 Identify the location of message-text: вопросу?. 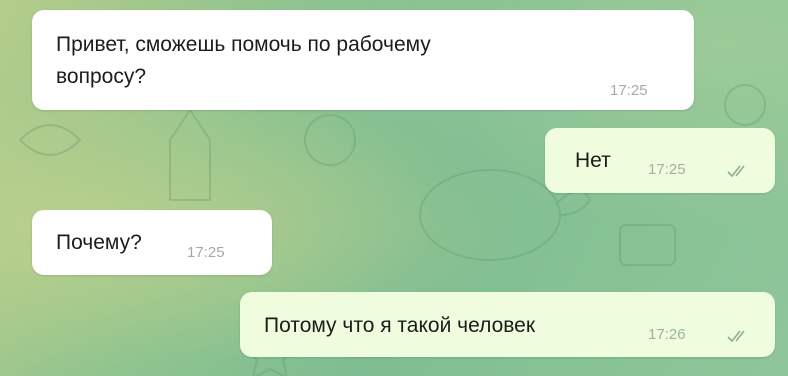
(101, 76).